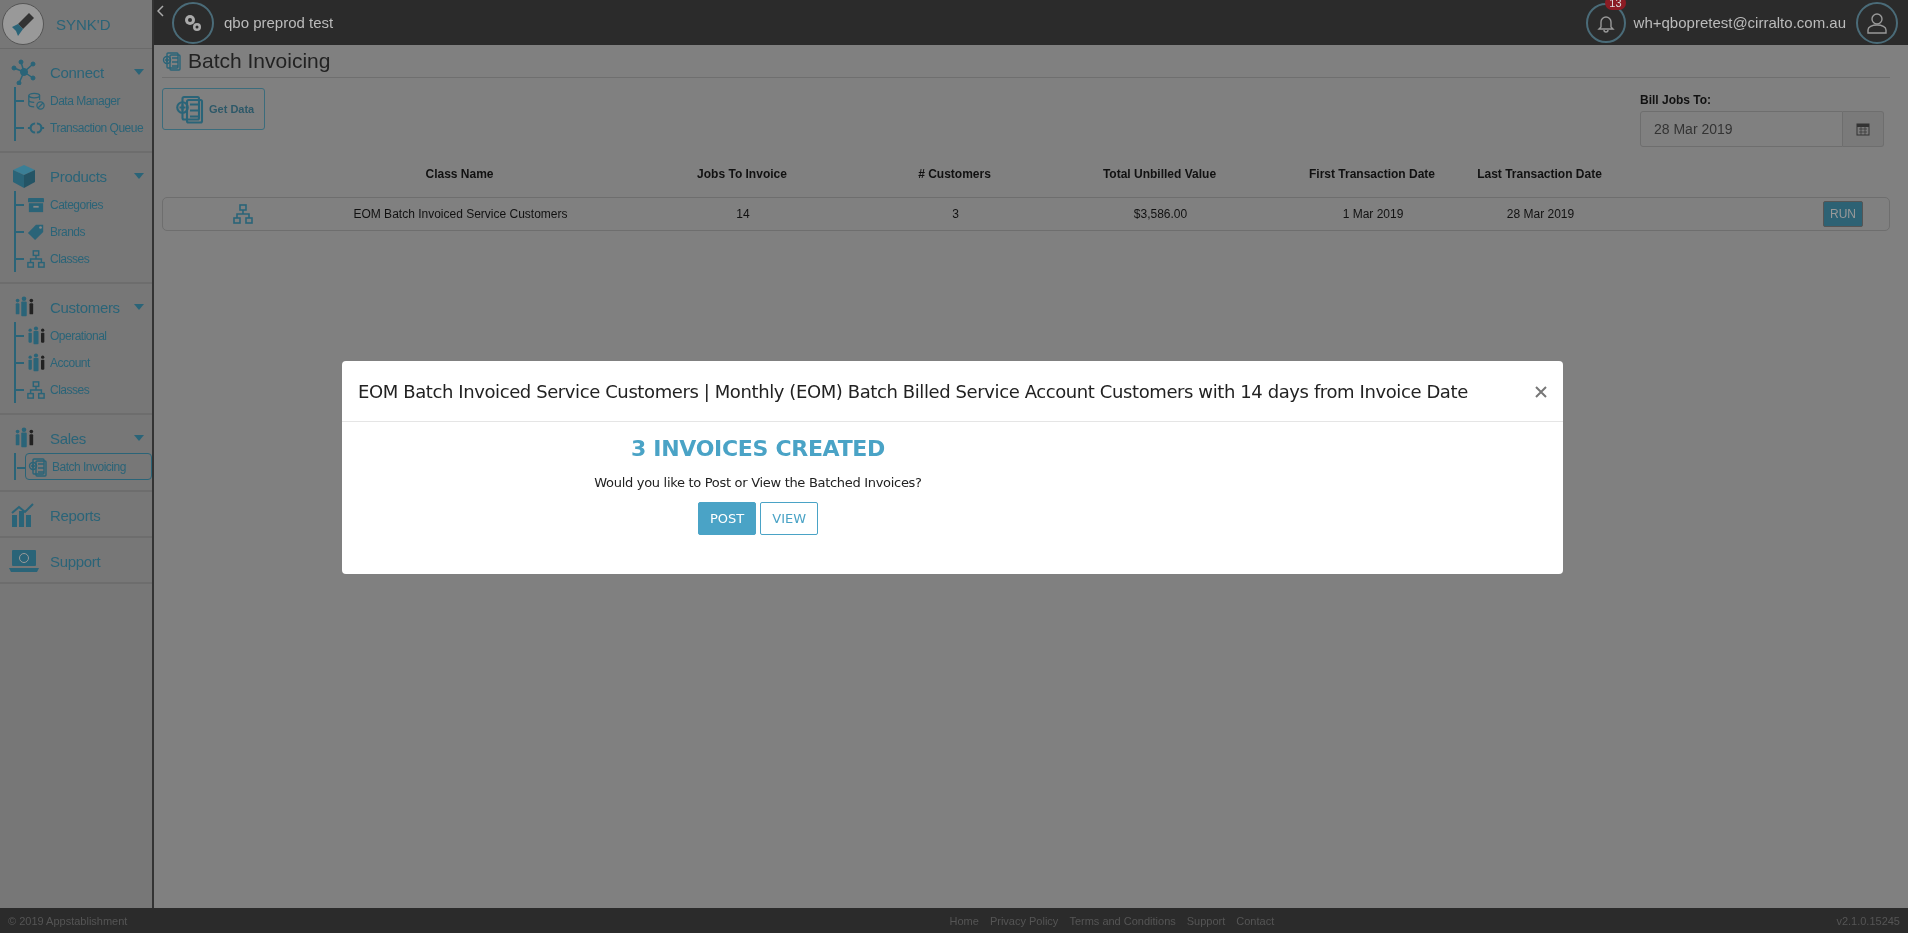 This screenshot has height=933, width=1908. What do you see at coordinates (1843, 214) in the screenshot?
I see `run-button: RUN` at bounding box center [1843, 214].